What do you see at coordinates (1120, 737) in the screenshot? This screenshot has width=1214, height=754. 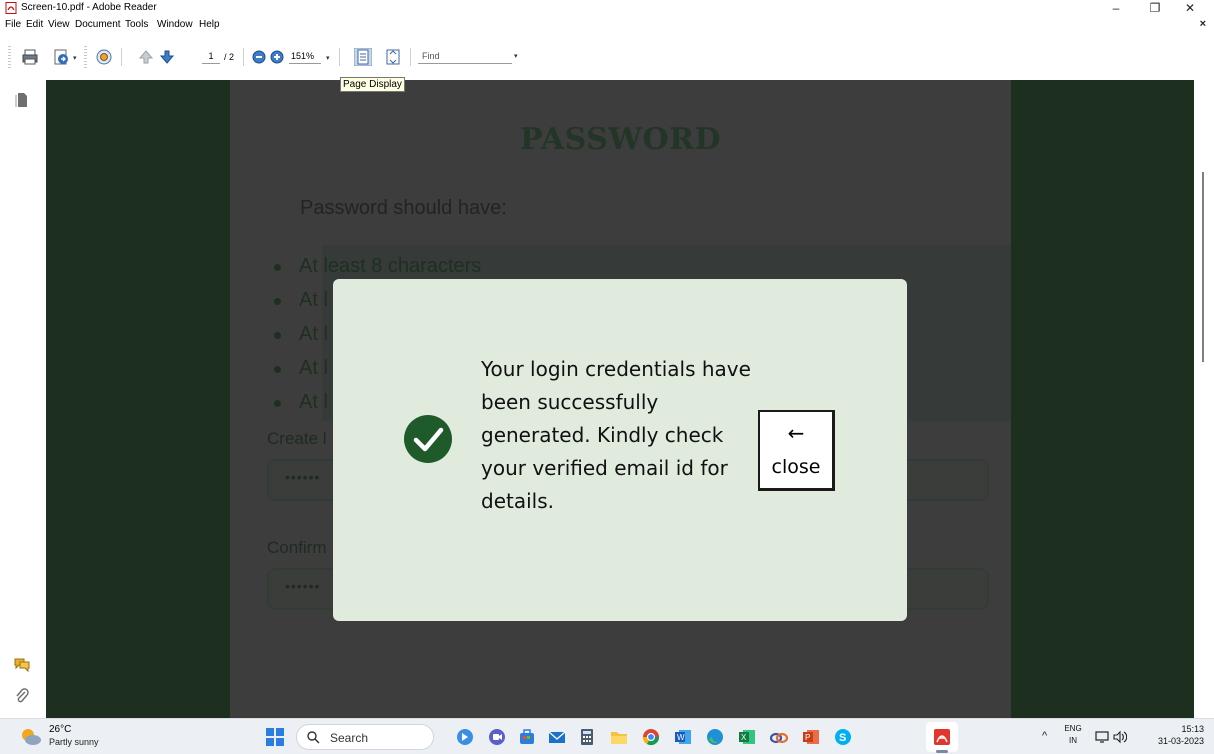 I see `volume-icon` at bounding box center [1120, 737].